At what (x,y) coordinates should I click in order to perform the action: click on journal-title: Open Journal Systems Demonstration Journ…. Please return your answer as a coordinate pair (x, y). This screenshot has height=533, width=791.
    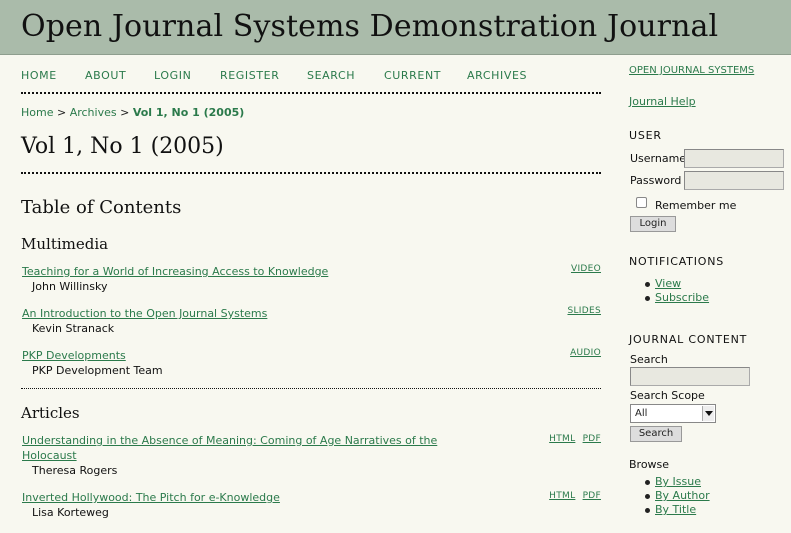
    Looking at the image, I should click on (370, 26).